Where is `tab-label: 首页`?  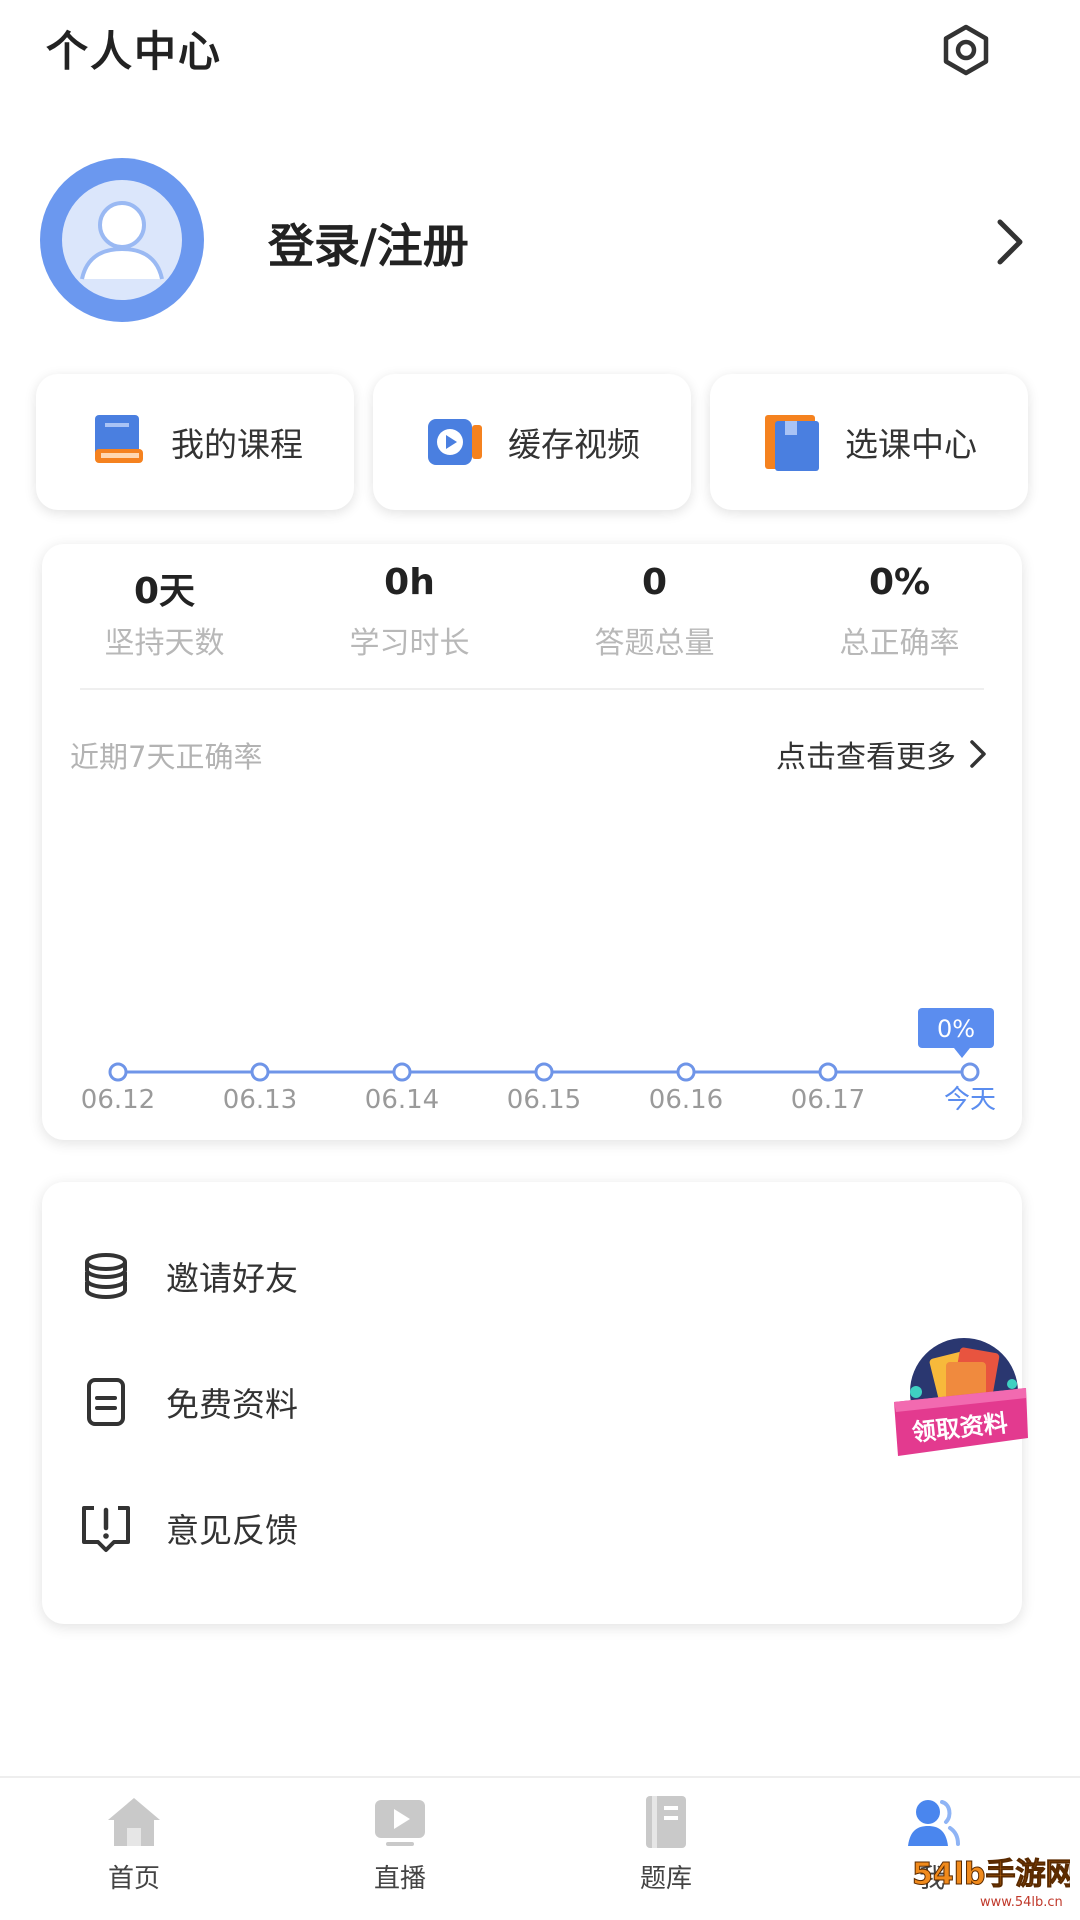
tab-label: 首页 is located at coordinates (133, 1879).